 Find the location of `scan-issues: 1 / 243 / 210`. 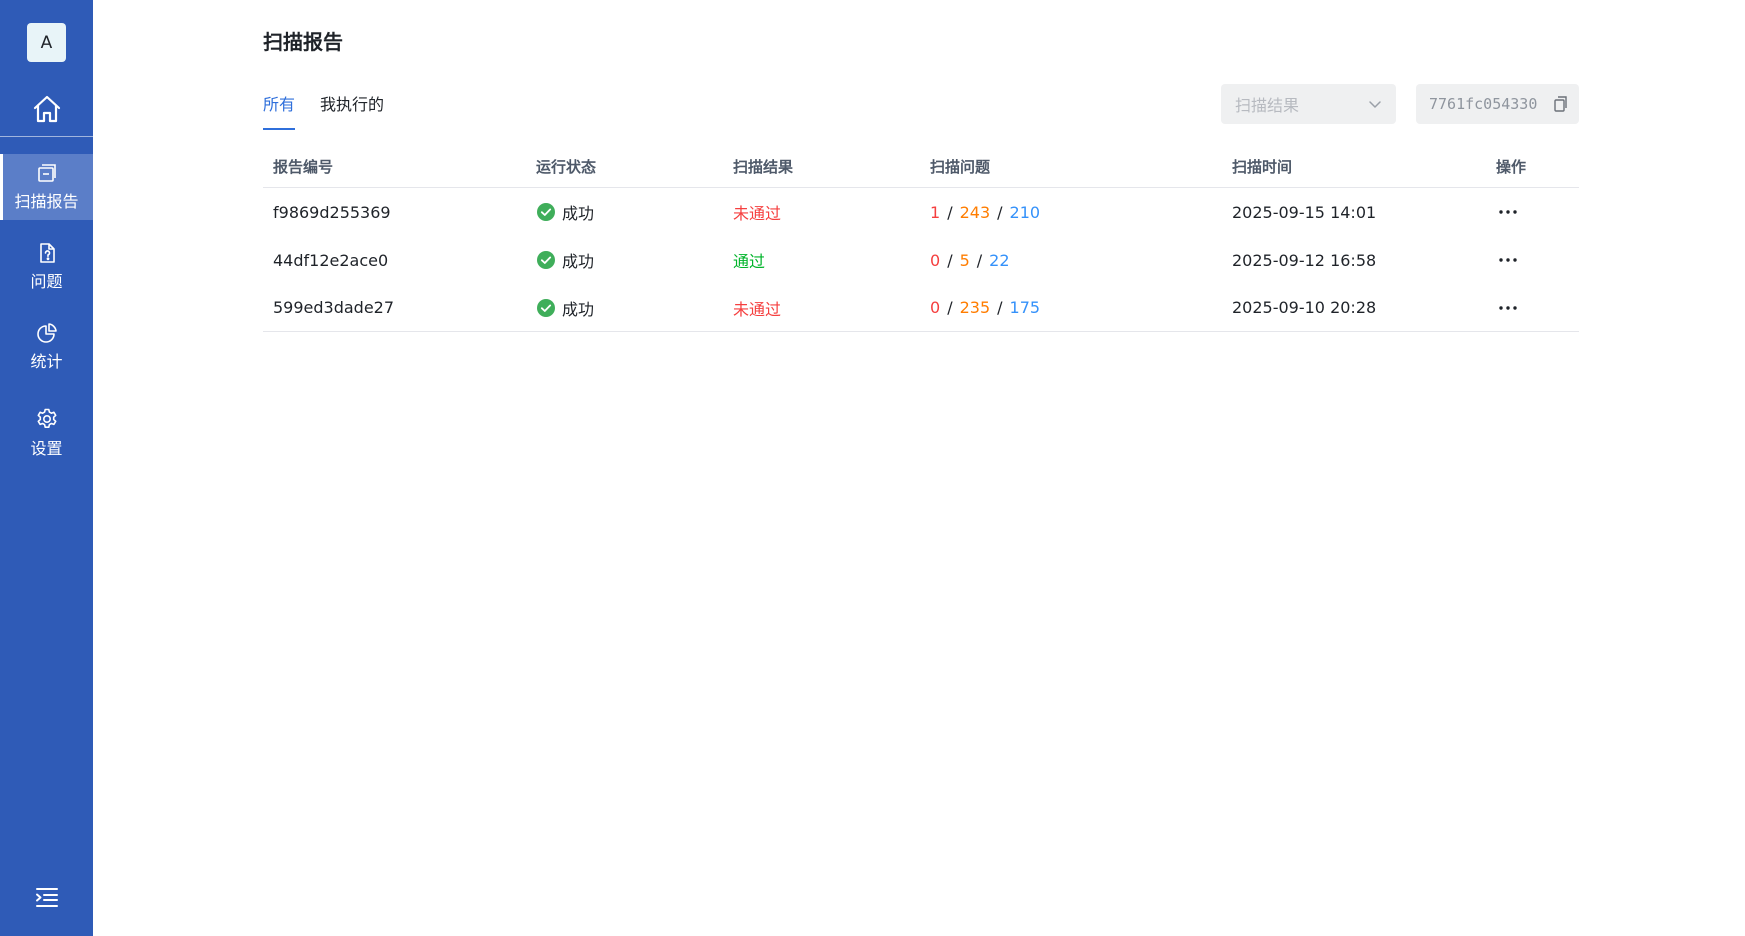

scan-issues: 1 / 243 / 210 is located at coordinates (985, 212).